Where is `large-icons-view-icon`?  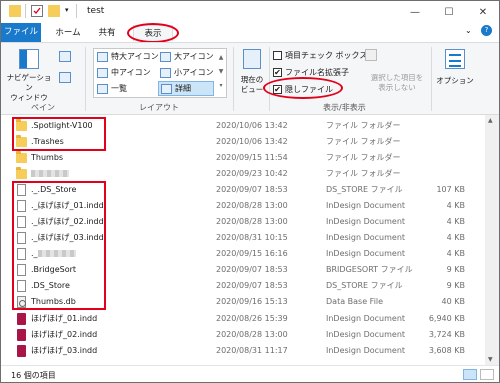
large-icons-view-icon is located at coordinates (487, 374).